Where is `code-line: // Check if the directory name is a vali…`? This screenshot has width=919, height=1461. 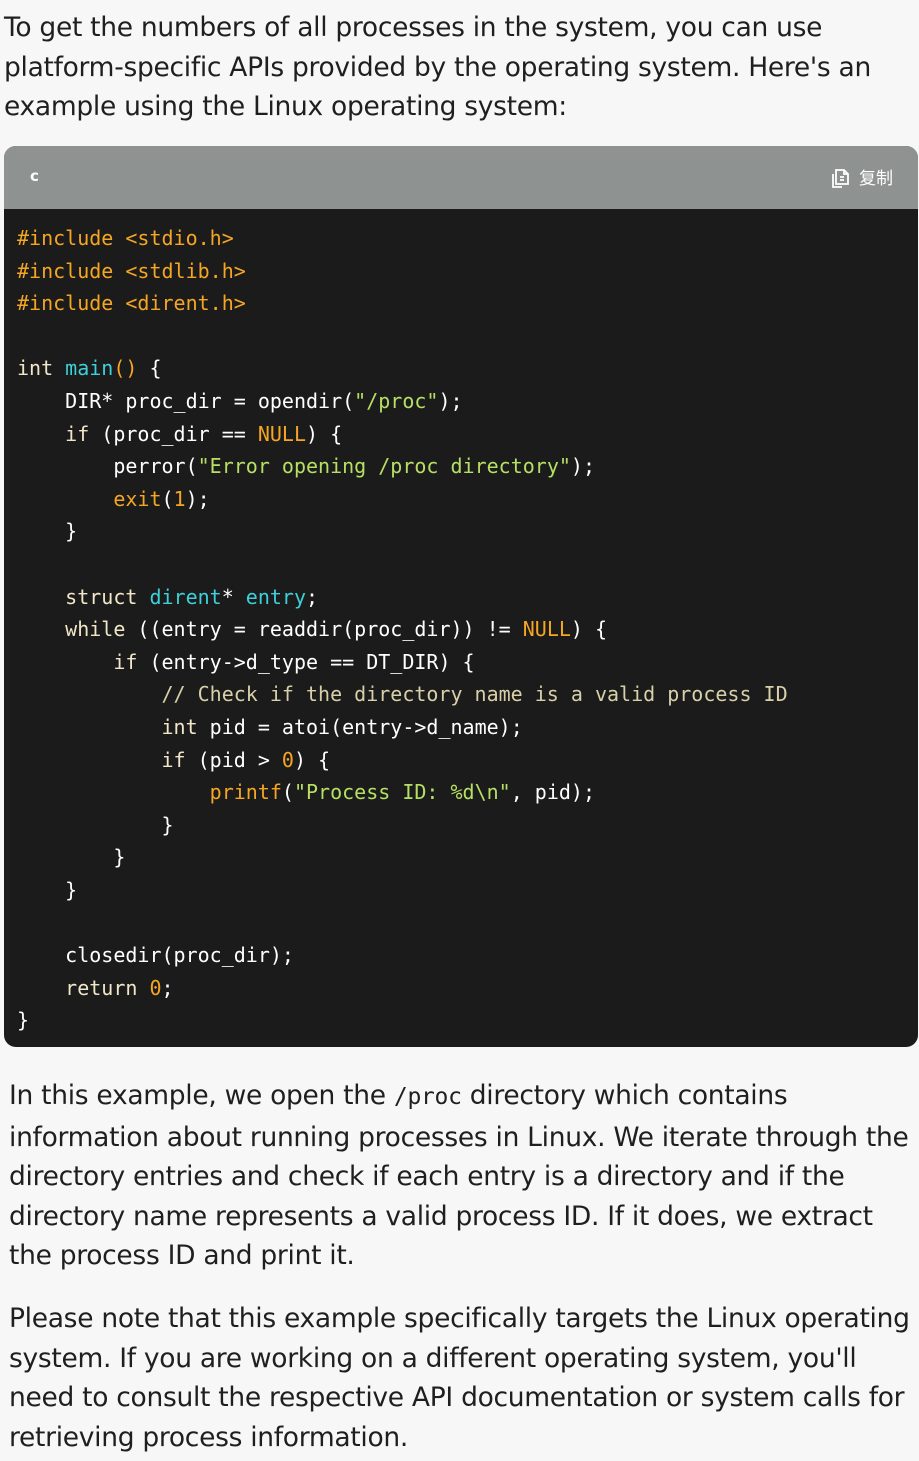 code-line: // Check if the directory name is a vali… is located at coordinates (402, 694).